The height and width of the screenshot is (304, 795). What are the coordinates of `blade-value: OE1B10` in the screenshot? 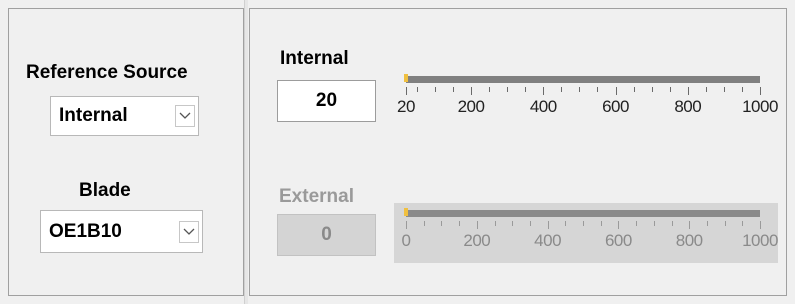 It's located at (85, 231).